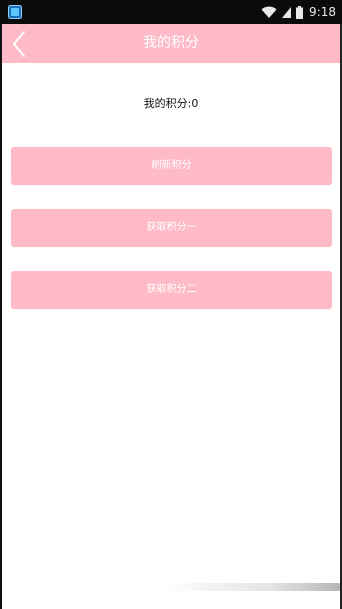 The image size is (342, 609). I want to click on status-icons: 9:18, so click(298, 12).